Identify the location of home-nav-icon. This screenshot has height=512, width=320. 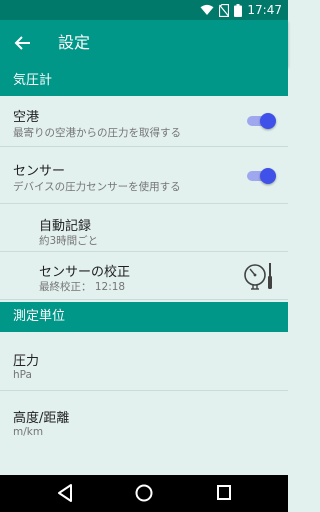
(144, 493).